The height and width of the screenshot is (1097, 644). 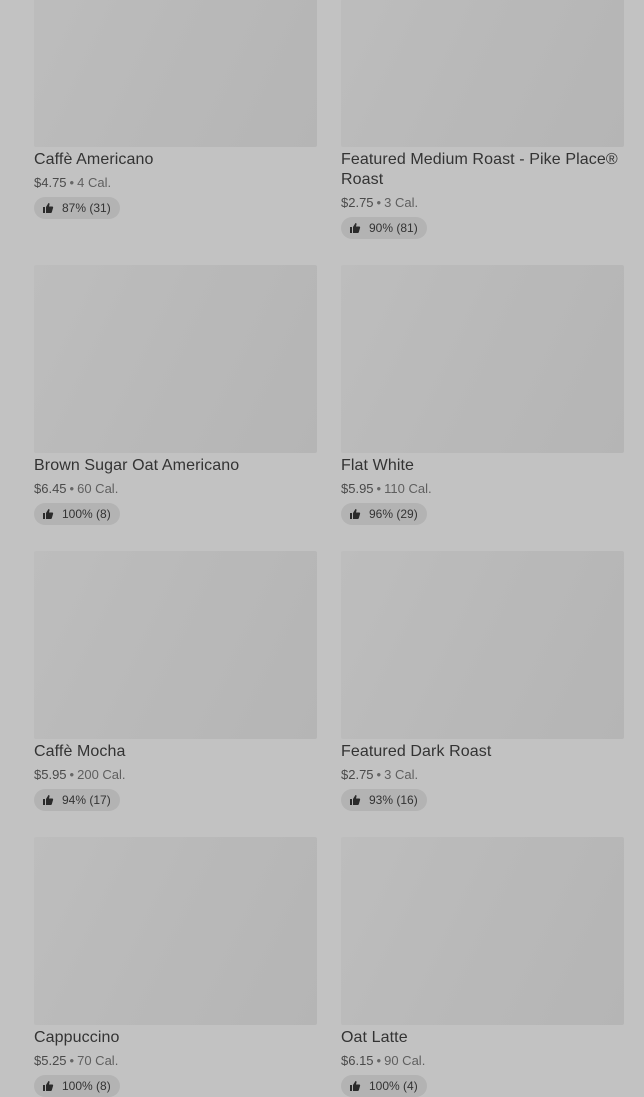 What do you see at coordinates (86, 208) in the screenshot?
I see `rating-text: 87% (31)` at bounding box center [86, 208].